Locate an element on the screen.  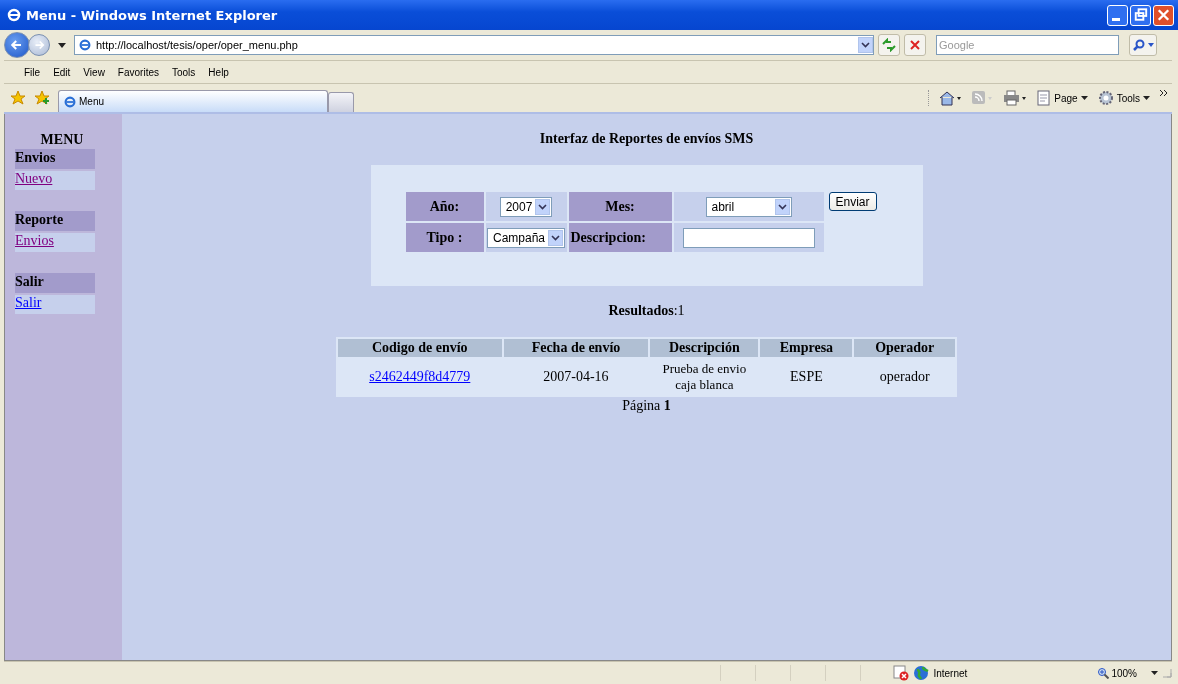
minimize-icon is located at coordinates (1115, 19).